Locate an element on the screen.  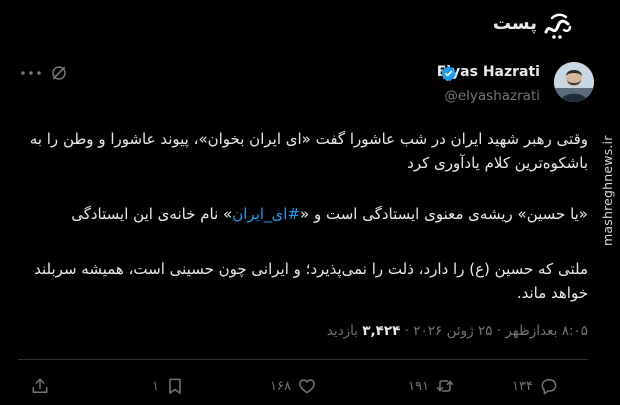
reply-count: ۱۳۴ is located at coordinates (522, 386).